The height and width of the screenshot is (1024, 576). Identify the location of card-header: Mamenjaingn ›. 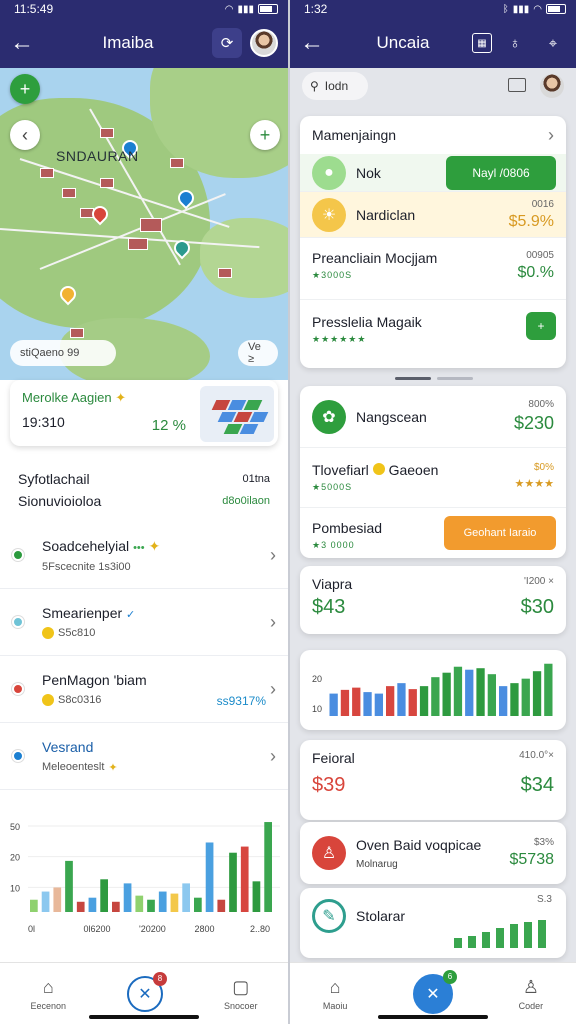
(433, 135).